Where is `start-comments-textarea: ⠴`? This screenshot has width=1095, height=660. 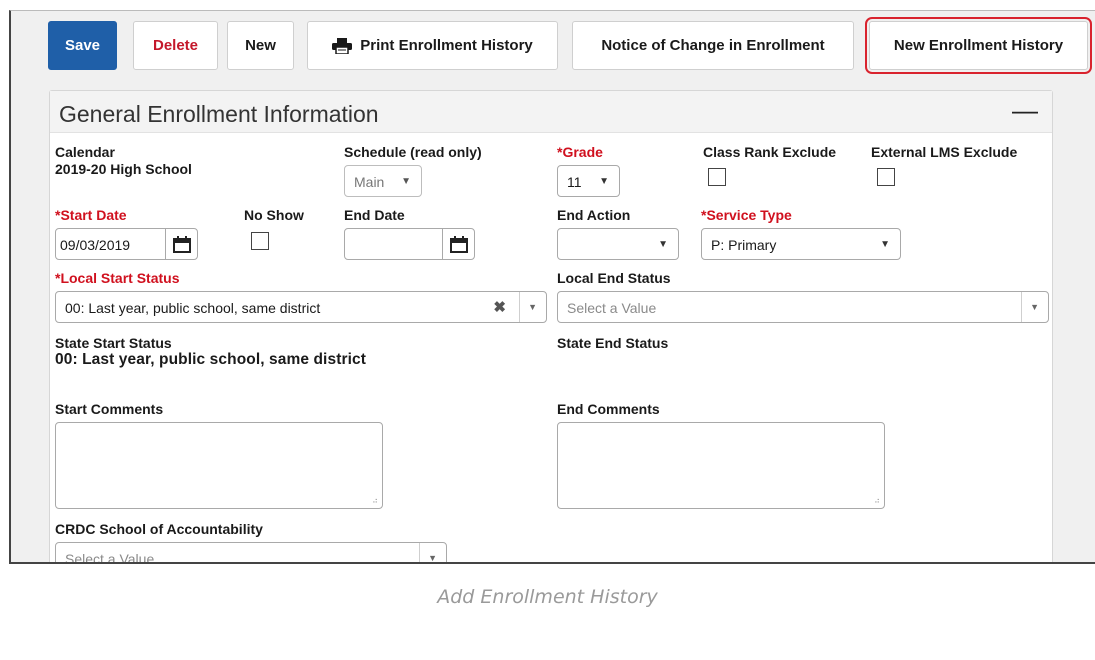 start-comments-textarea: ⠴ is located at coordinates (219, 465).